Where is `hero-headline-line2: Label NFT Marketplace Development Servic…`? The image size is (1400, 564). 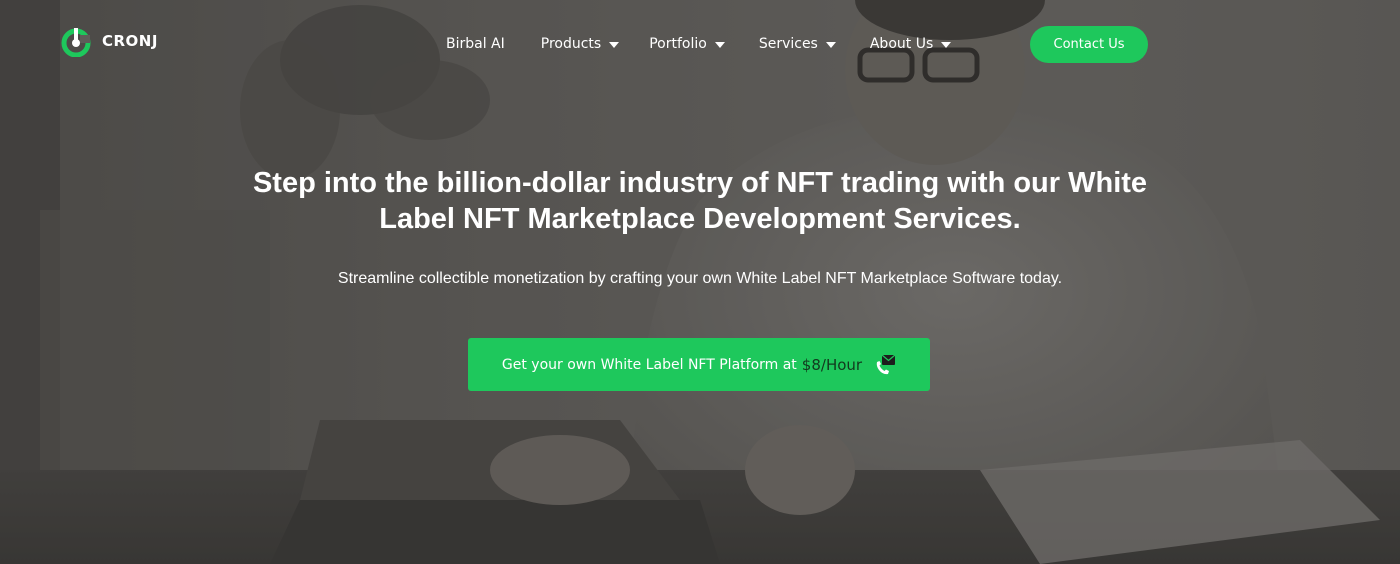
hero-headline-line2: Label NFT Marketplace Development Servic… is located at coordinates (700, 219).